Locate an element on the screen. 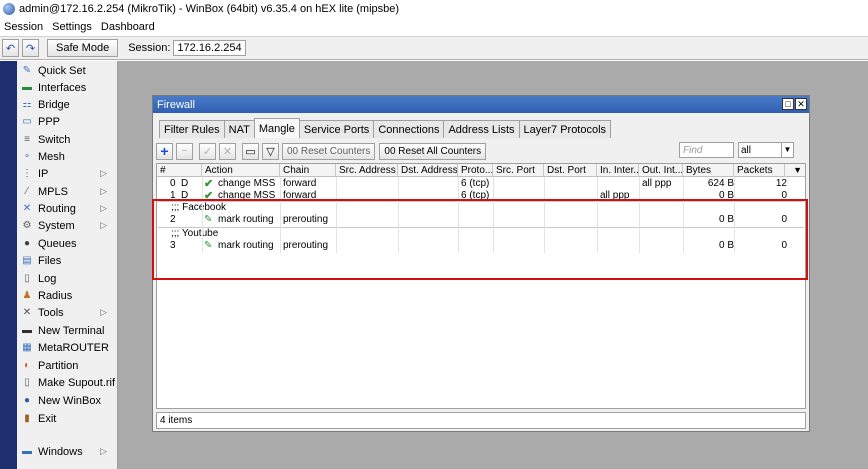 Image resolution: width=868 pixels, height=469 pixels. partition-icon: ◐ is located at coordinates (27, 365).